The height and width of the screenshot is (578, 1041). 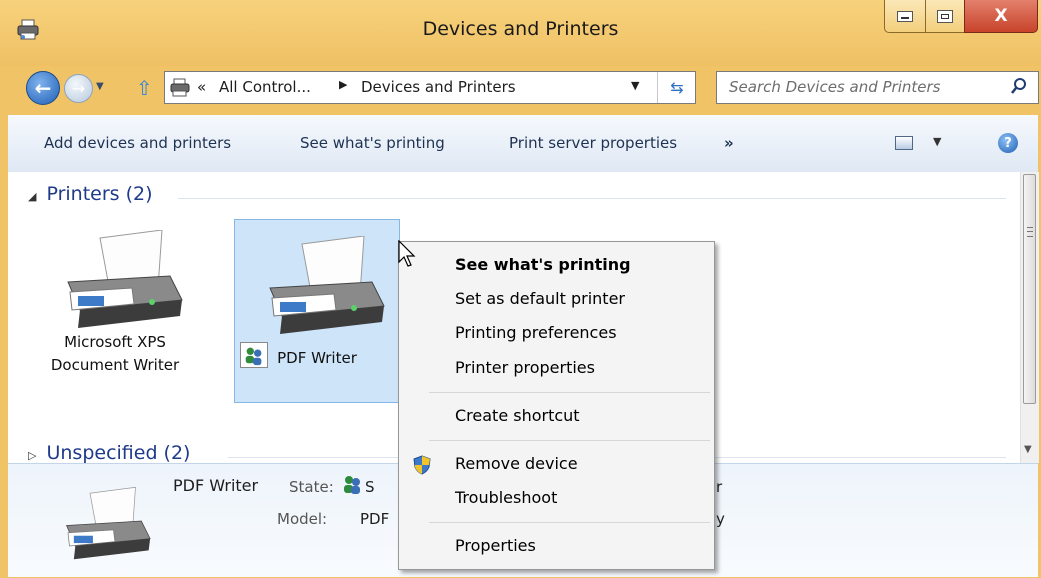 I want to click on minimize-button, so click(x=905, y=16).